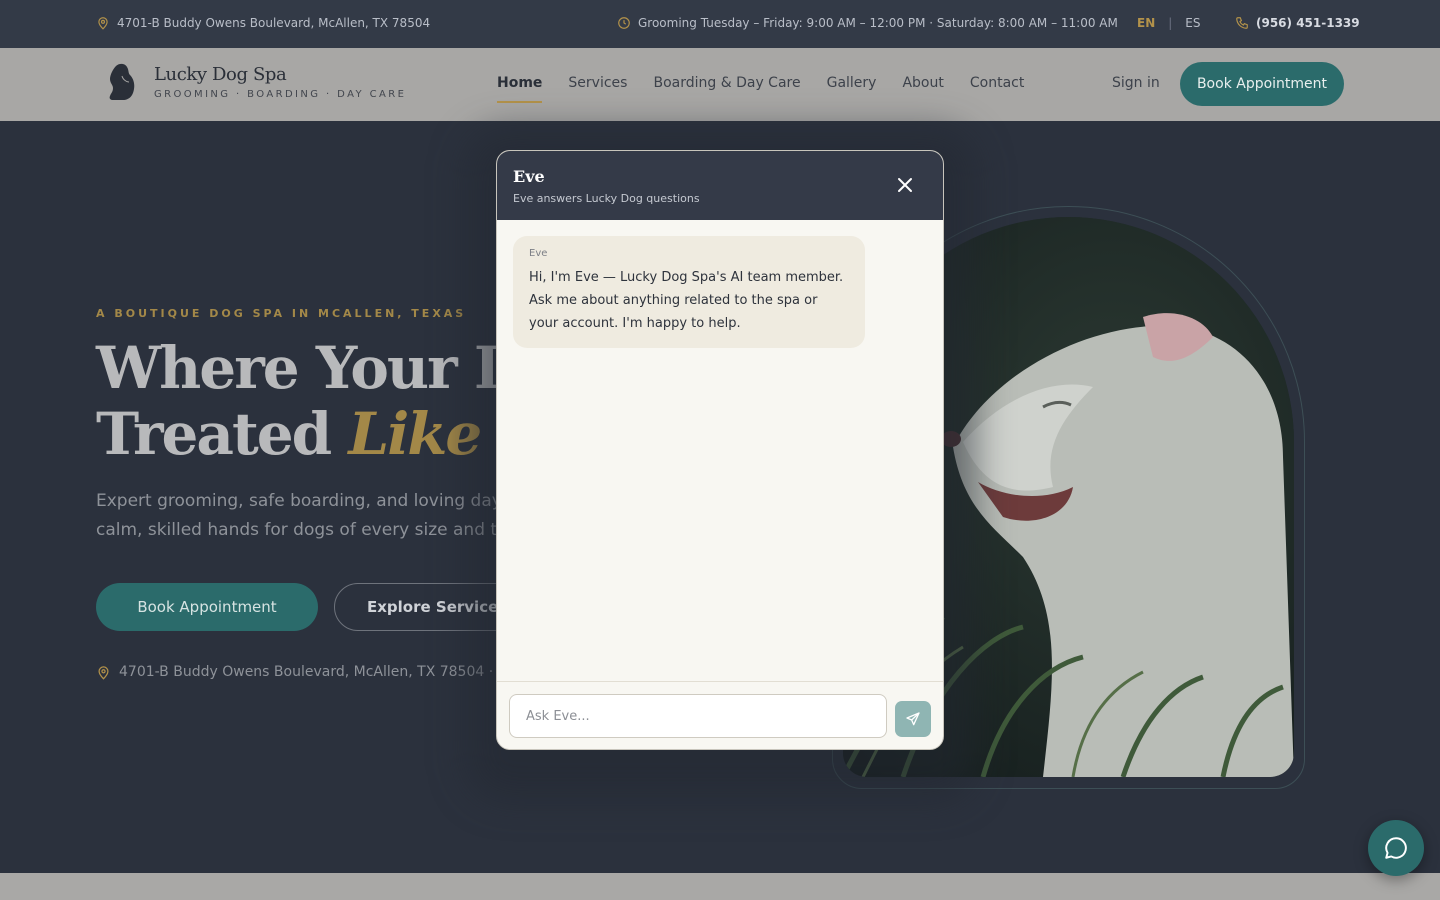  What do you see at coordinates (281, 313) in the screenshot?
I see `hero-eyebrow: A BOUTIQUE DOG SPA IN MCALLEN, TEXAS` at bounding box center [281, 313].